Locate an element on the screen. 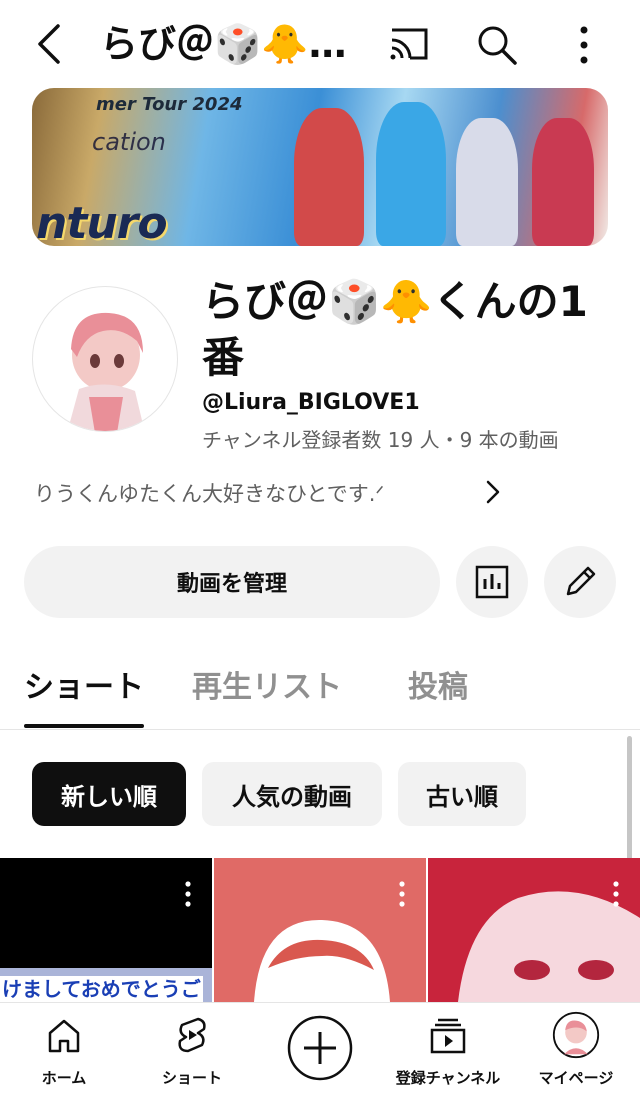  analytics-icon is located at coordinates (492, 582).